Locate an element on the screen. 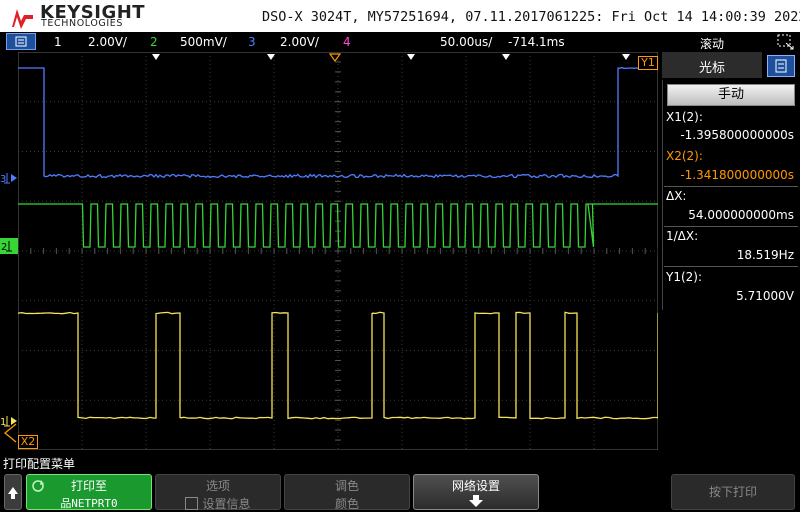  channel-4-number: 4 is located at coordinates (347, 42).